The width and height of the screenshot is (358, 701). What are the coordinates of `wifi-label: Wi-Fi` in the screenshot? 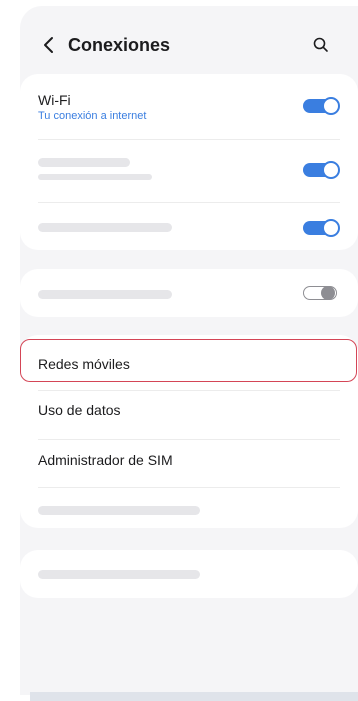 It's located at (54, 100).